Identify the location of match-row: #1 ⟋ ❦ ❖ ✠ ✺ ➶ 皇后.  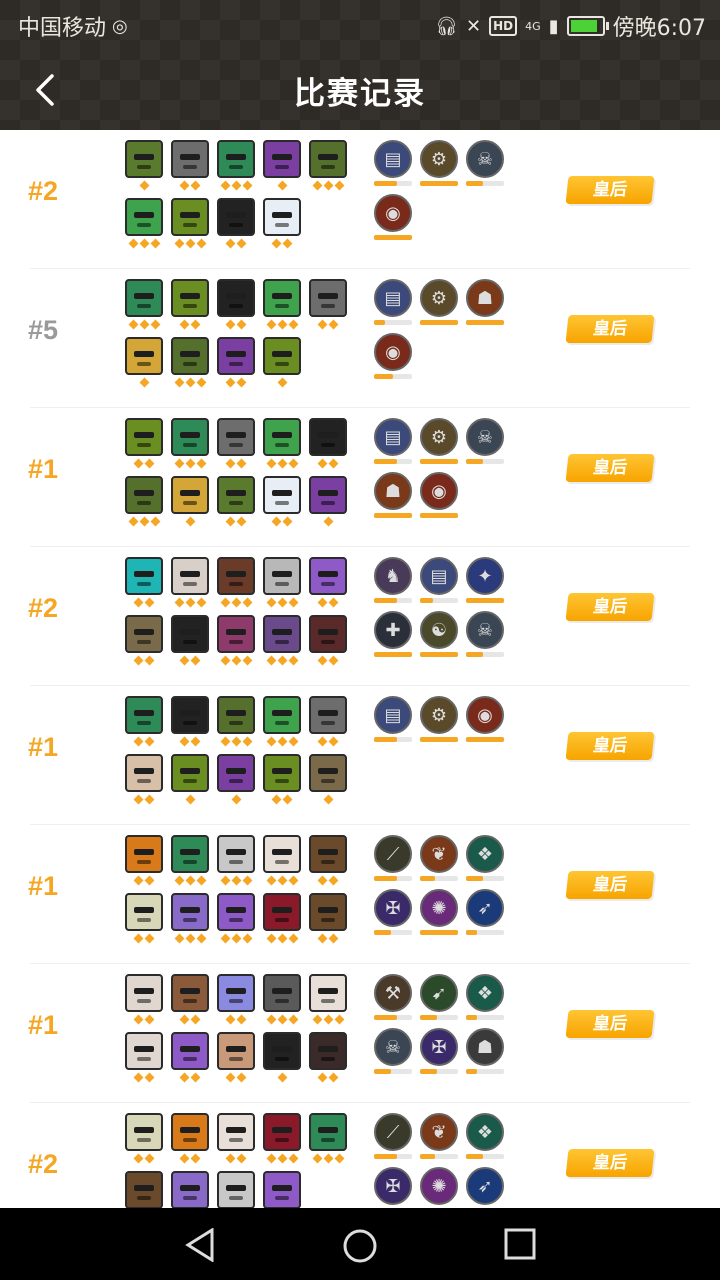
(360, 894).